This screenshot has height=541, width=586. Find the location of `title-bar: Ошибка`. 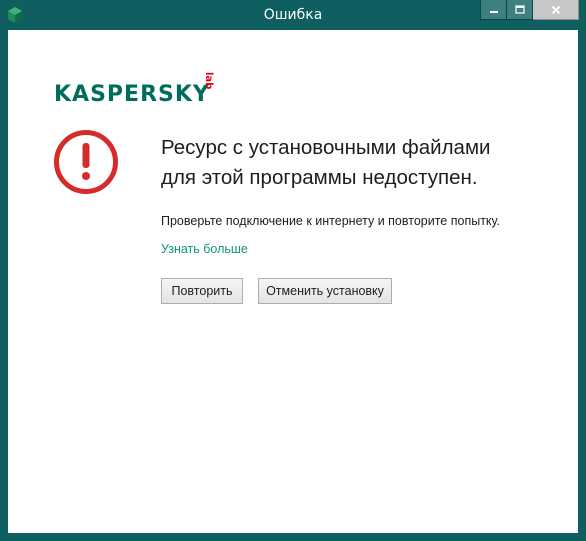

title-bar: Ошибка is located at coordinates (293, 15).